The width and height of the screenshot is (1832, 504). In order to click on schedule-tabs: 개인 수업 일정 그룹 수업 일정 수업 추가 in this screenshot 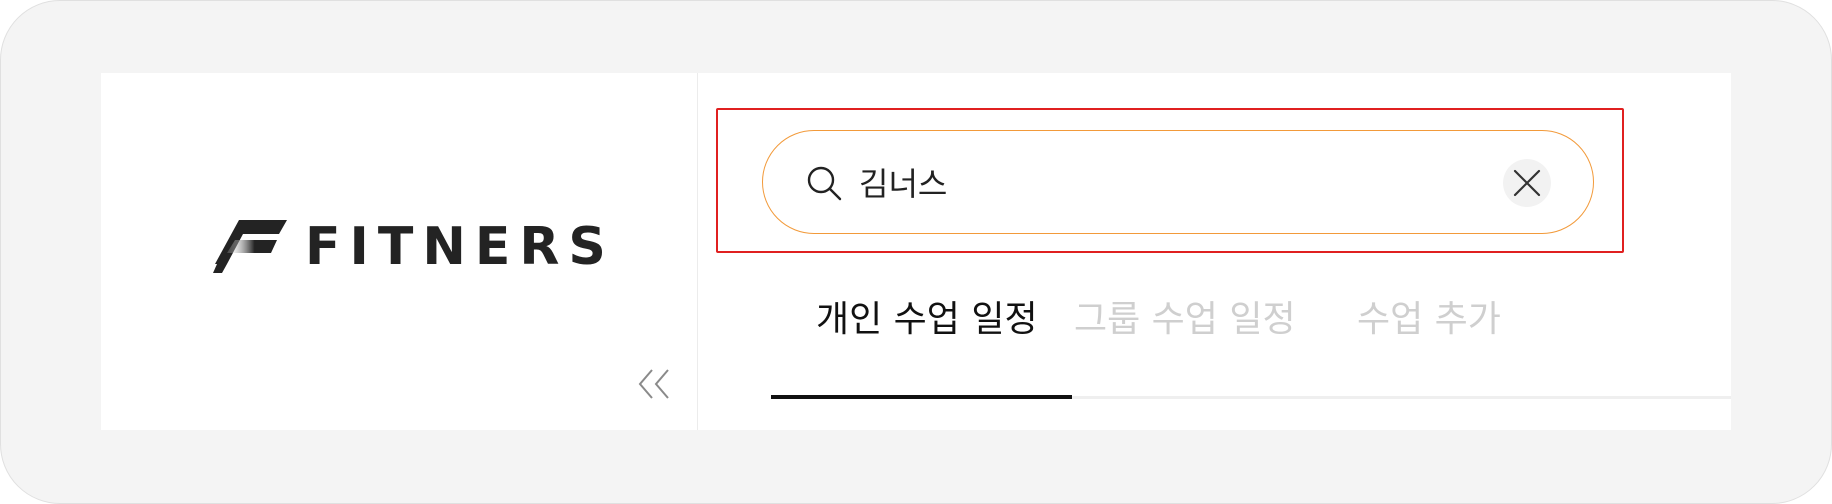, I will do `click(1251, 320)`.